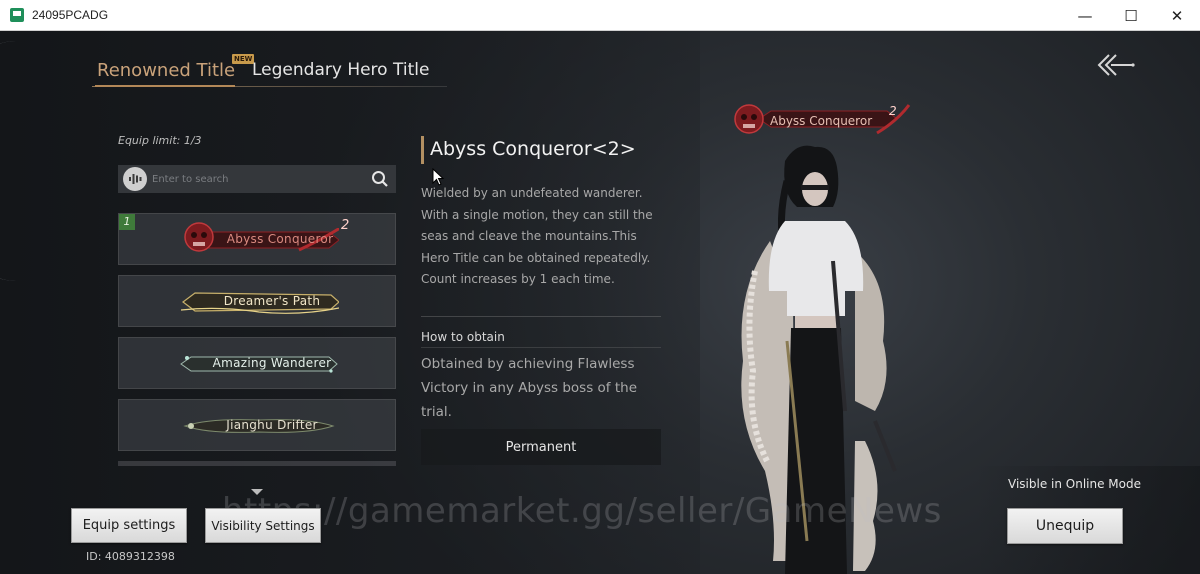 The image size is (1200, 574). I want to click on character-title-count: 2, so click(893, 111).